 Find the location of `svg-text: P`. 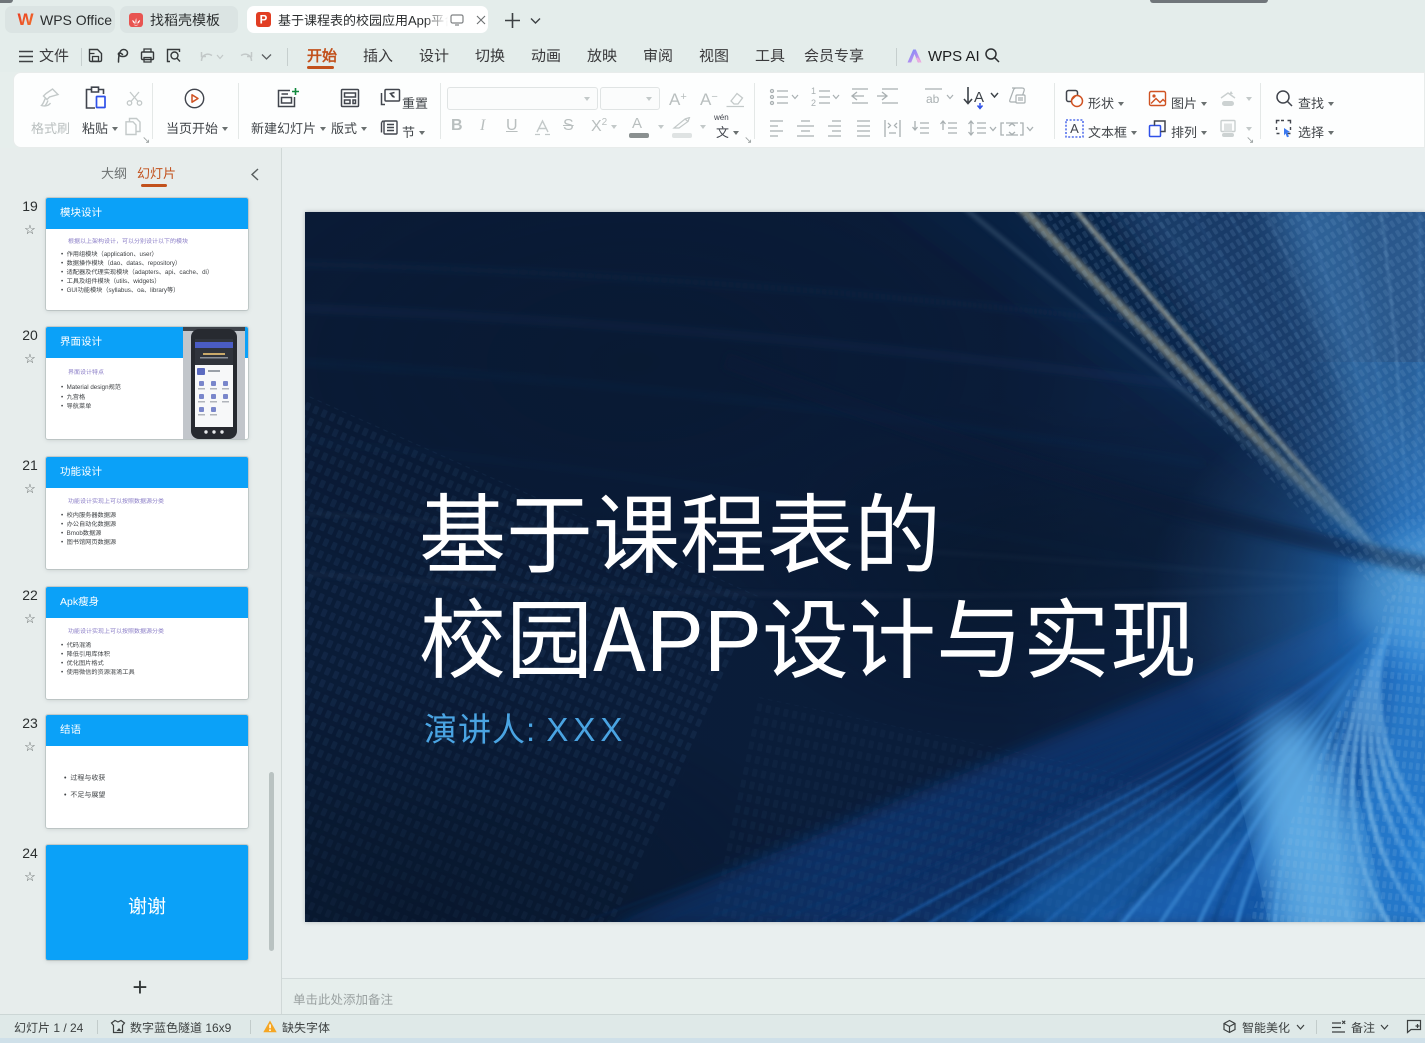

svg-text: P is located at coordinates (264, 21).